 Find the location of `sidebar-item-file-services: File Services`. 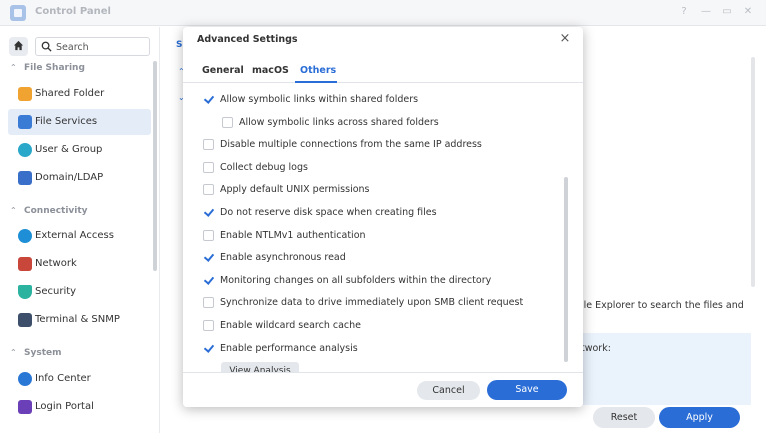

sidebar-item-file-services: File Services is located at coordinates (79, 122).